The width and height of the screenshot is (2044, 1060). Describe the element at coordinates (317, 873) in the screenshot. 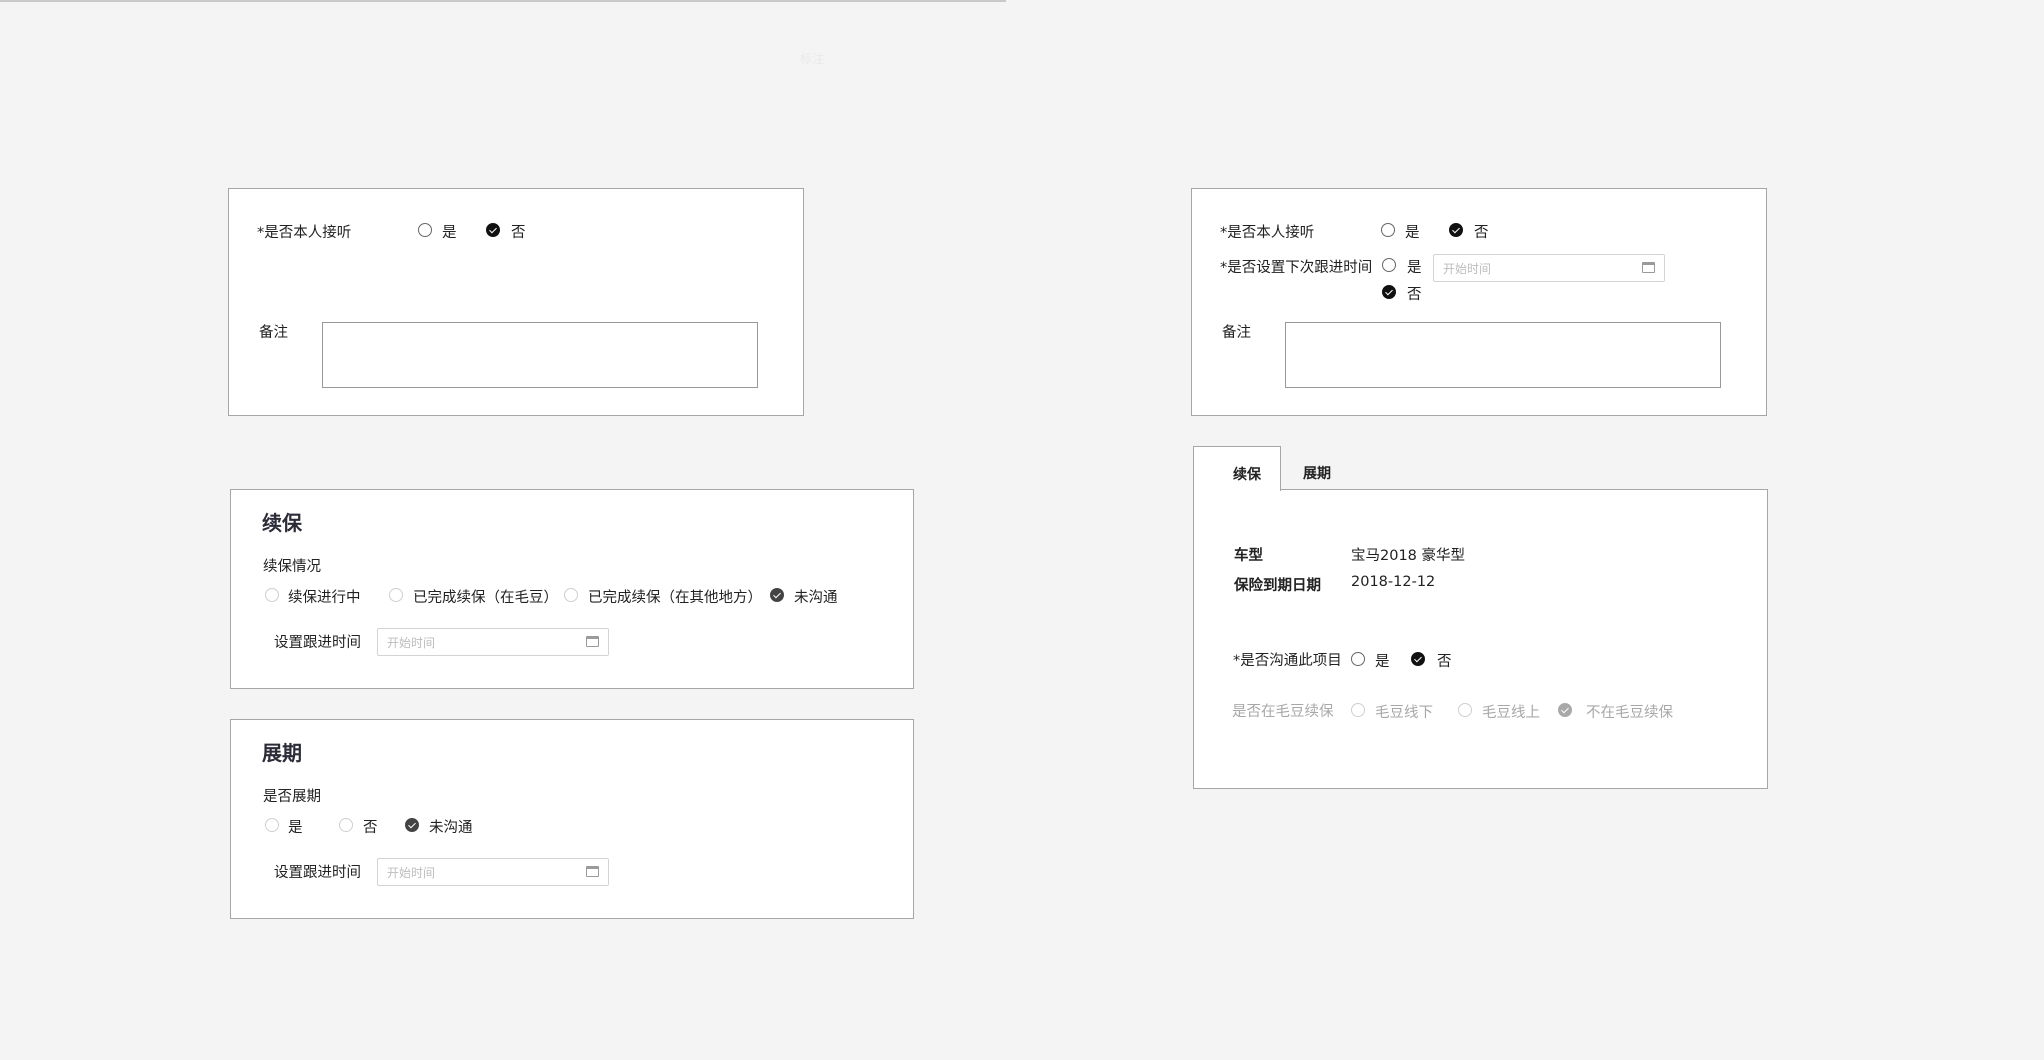

I see `extension-followup-label: 设置跟进时间` at that location.